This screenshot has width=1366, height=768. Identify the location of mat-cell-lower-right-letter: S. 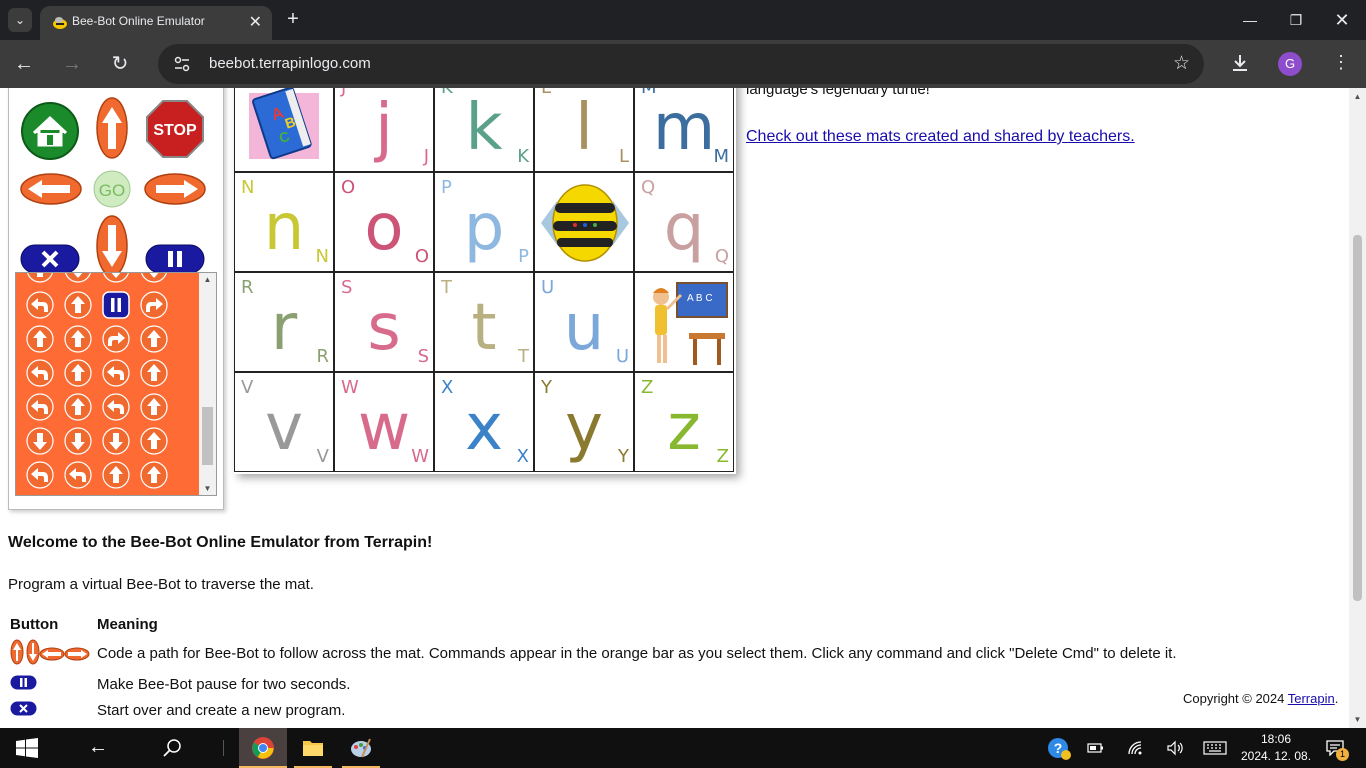
(423, 356).